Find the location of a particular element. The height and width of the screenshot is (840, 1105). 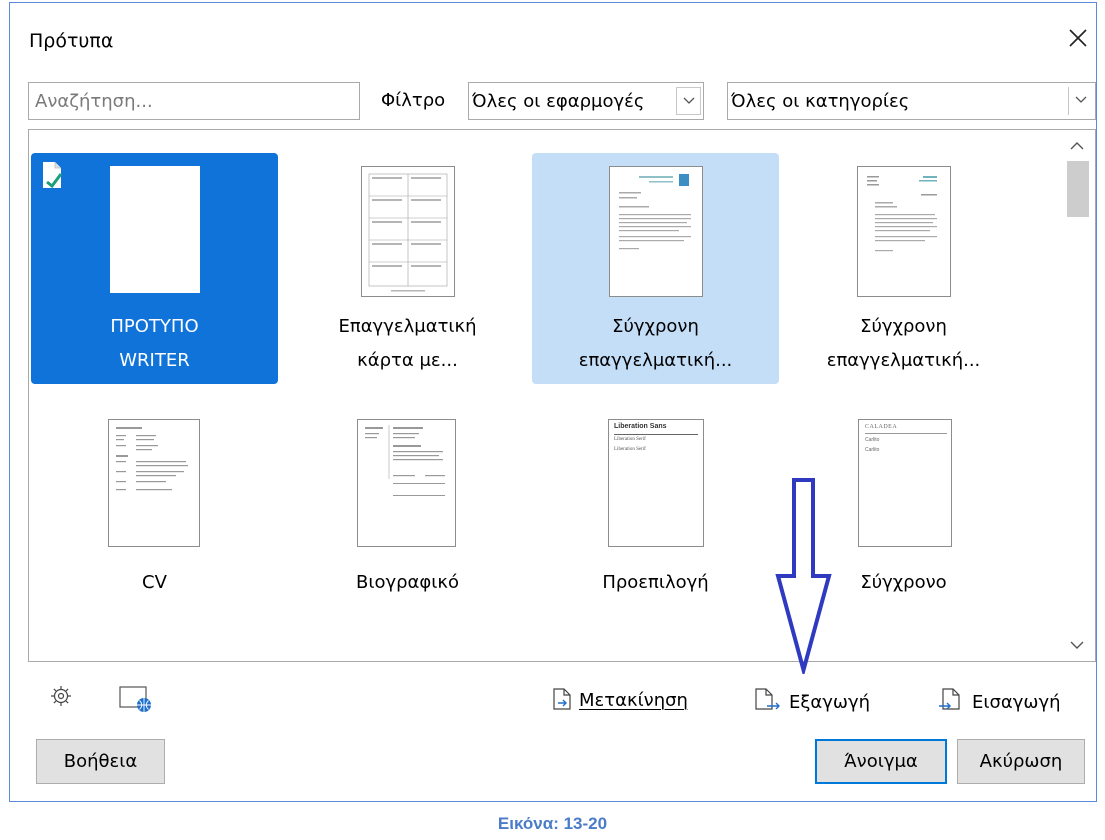

template-name: Προεπιλογή is located at coordinates (655, 582).